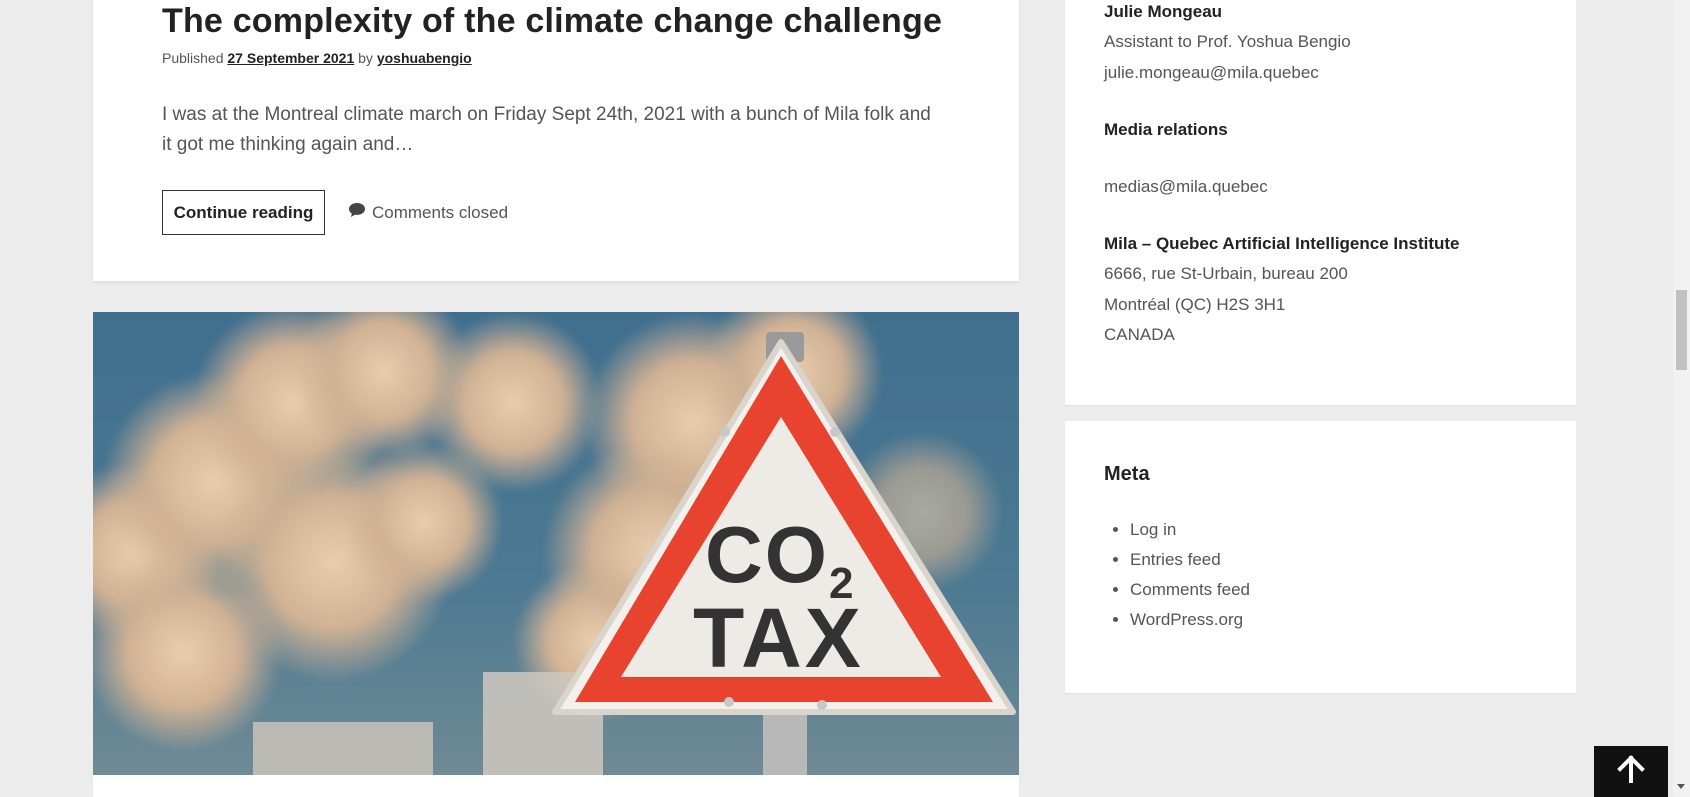  Describe the element at coordinates (243, 212) in the screenshot. I see `continue-reading-button: Continue reading` at that location.